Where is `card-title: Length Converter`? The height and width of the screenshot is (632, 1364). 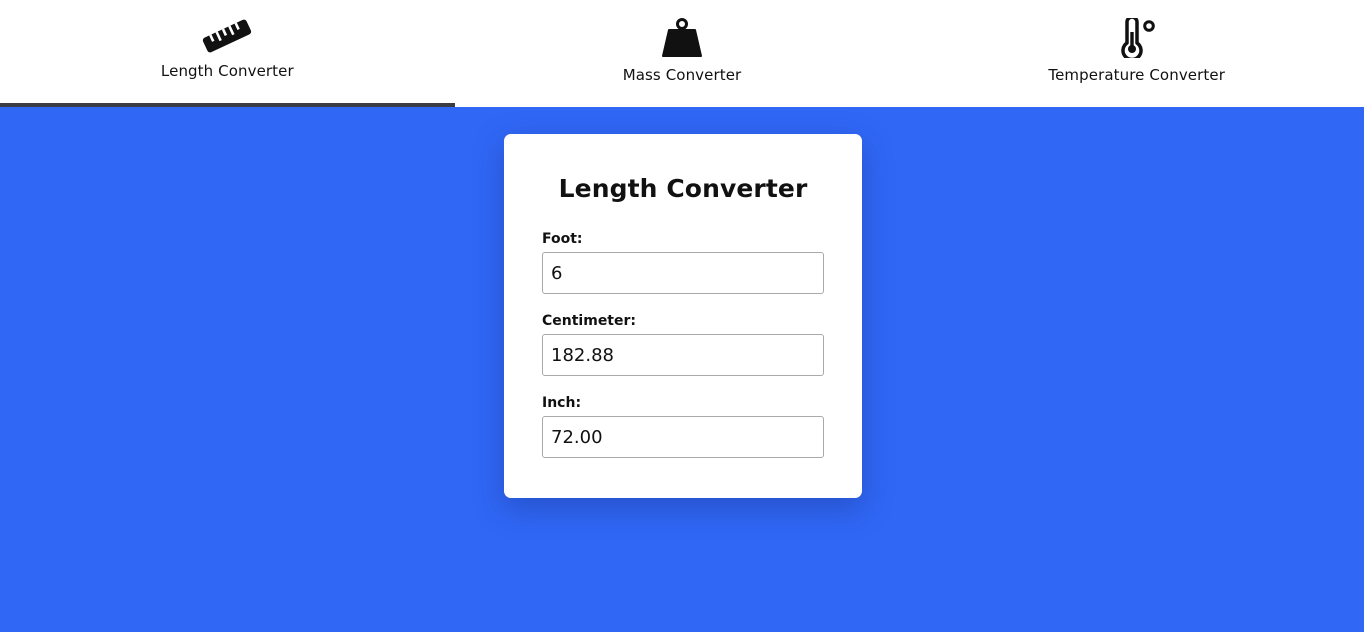 card-title: Length Converter is located at coordinates (683, 188).